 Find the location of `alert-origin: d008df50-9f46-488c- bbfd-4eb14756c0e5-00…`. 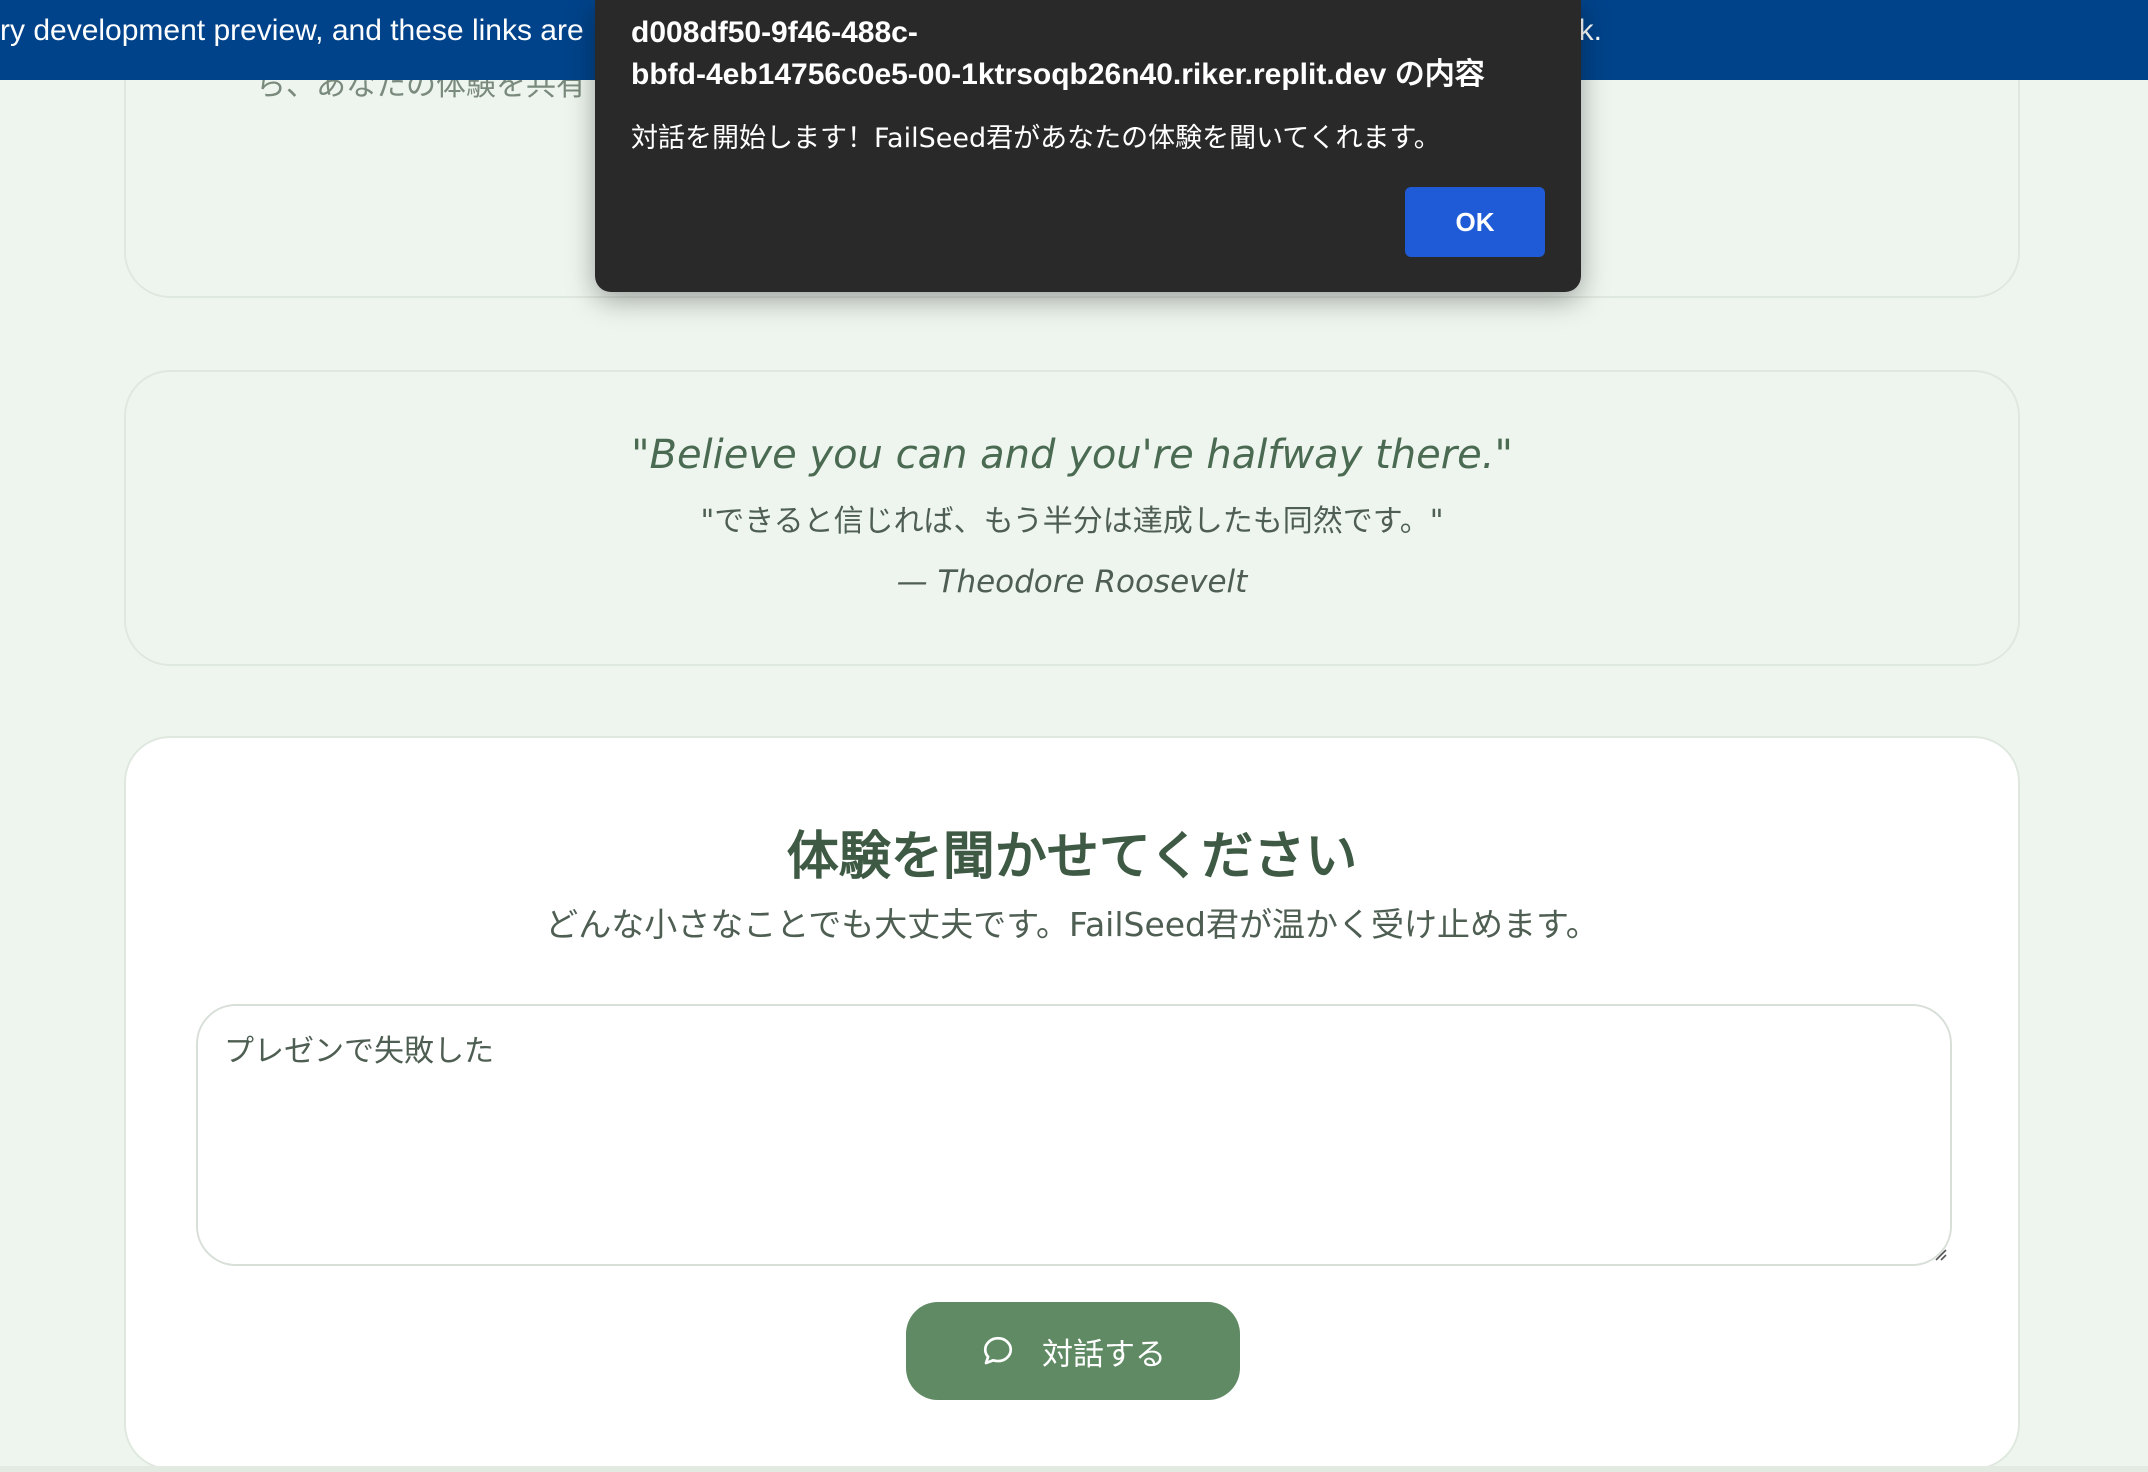

alert-origin: d008df50-9f46-488c- bbfd-4eb14756c0e5-00… is located at coordinates (1091, 54).